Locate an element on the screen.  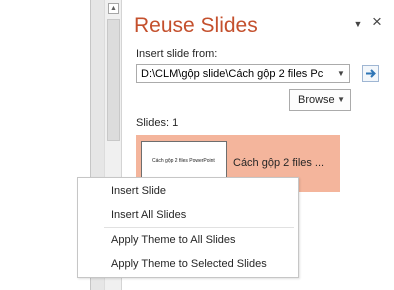
insert-slide-from-label: Insert slide from: is located at coordinates (177, 54).